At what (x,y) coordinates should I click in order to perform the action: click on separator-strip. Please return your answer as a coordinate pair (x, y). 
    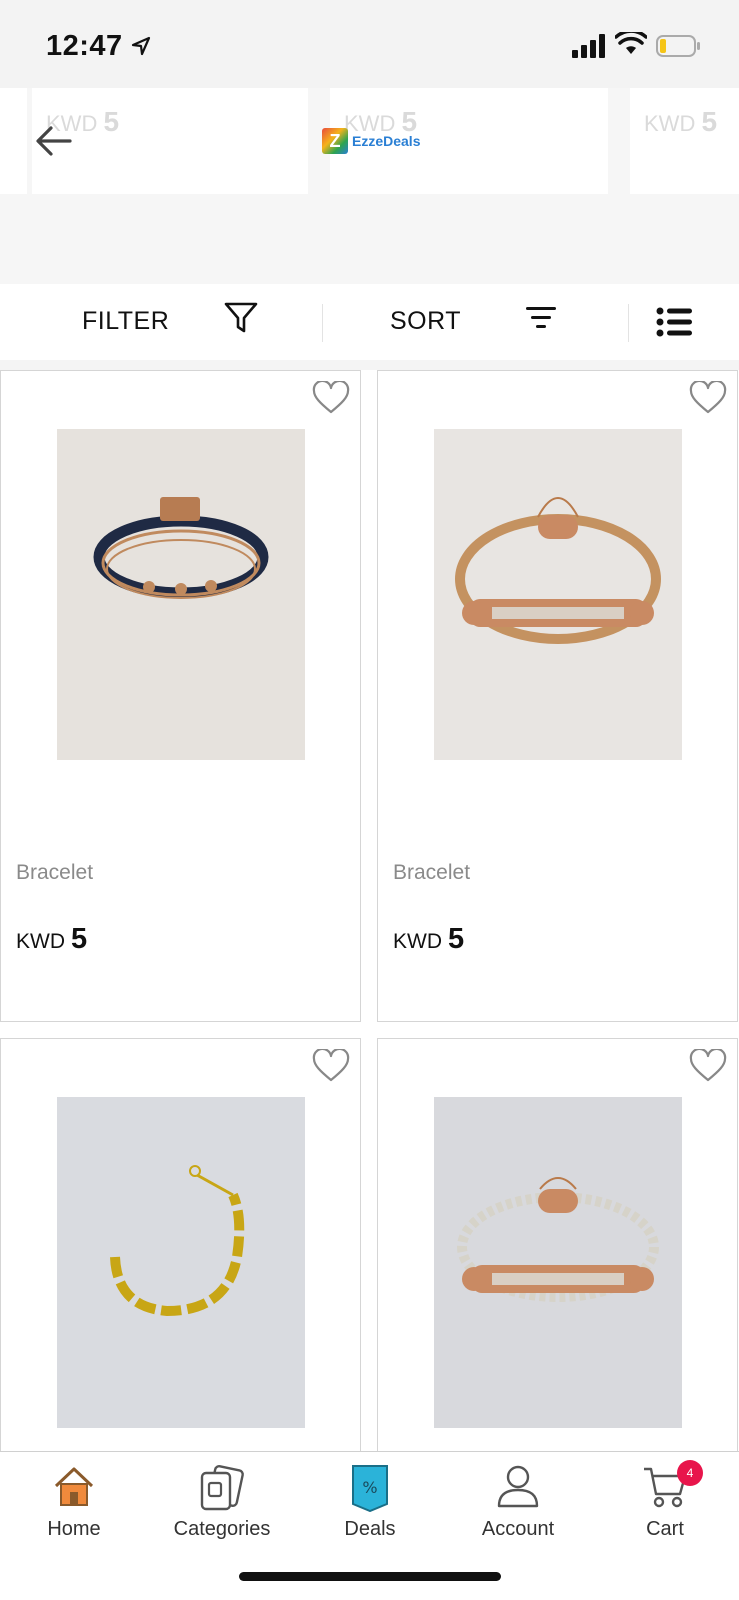
    Looking at the image, I should click on (369, 365).